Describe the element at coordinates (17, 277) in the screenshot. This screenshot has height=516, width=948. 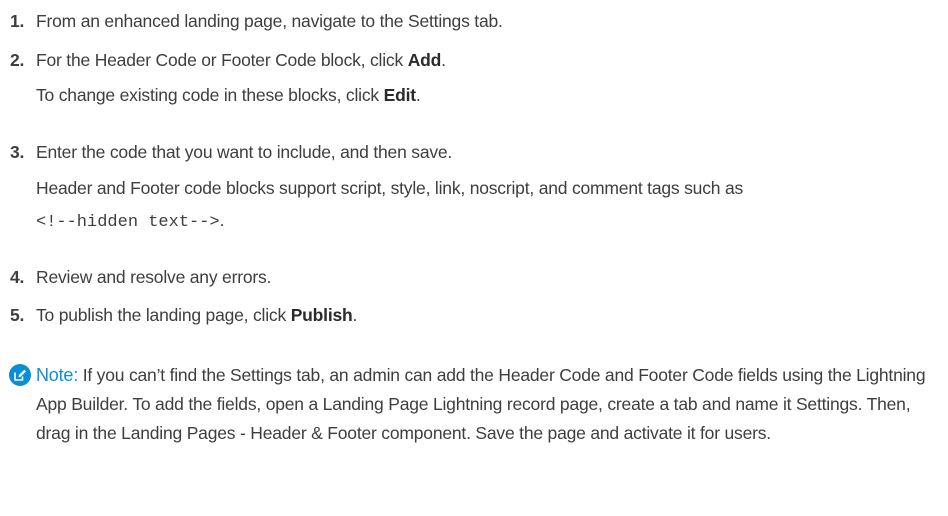
I see `step-number: 4.` at that location.